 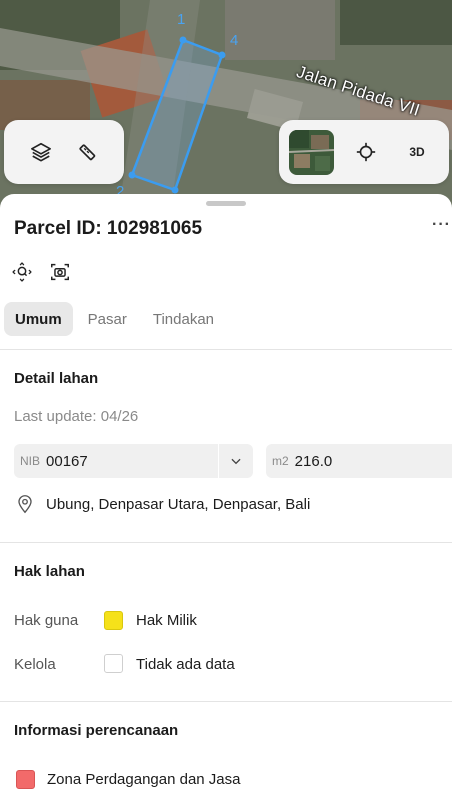 I want to click on toggle-3d-button: 3D, so click(x=417, y=152).